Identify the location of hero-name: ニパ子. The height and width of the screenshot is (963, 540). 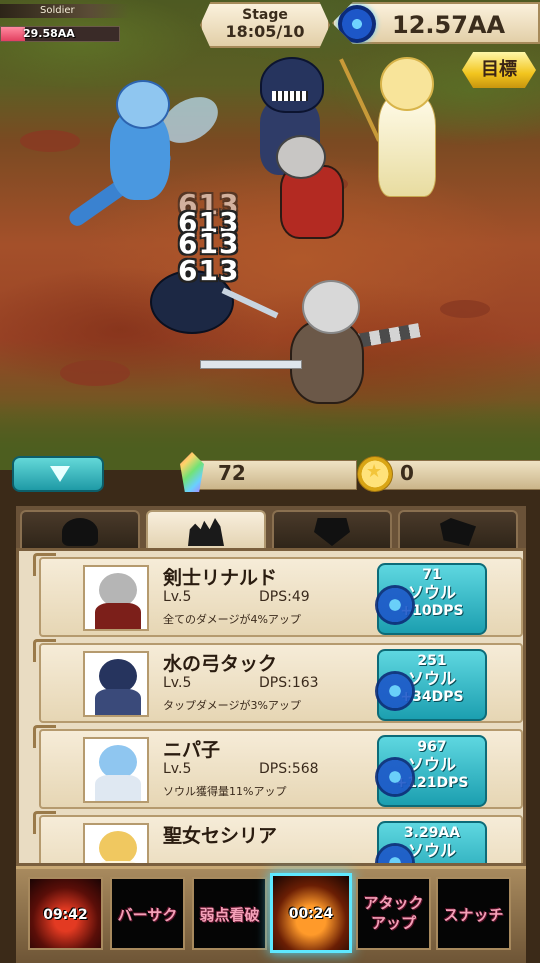
(192, 750).